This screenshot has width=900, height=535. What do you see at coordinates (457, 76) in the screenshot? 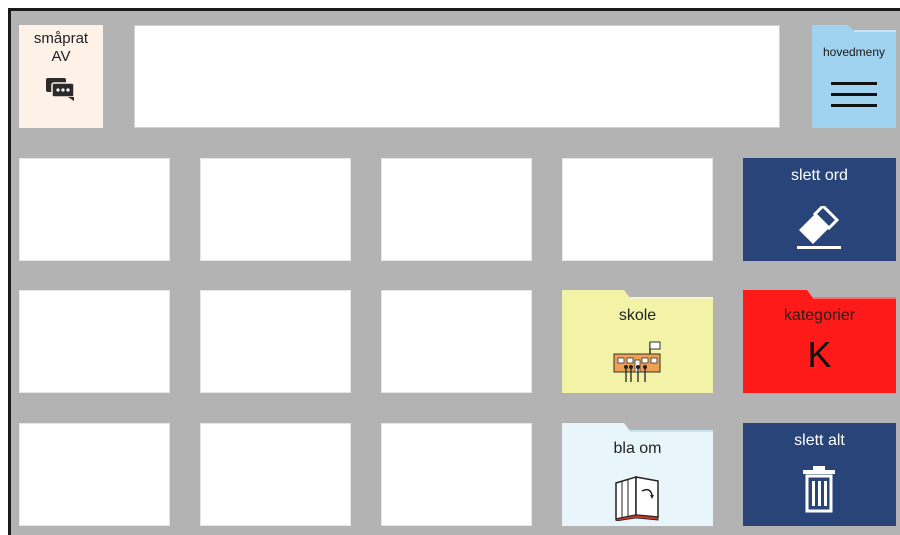
I see `message-bar` at bounding box center [457, 76].